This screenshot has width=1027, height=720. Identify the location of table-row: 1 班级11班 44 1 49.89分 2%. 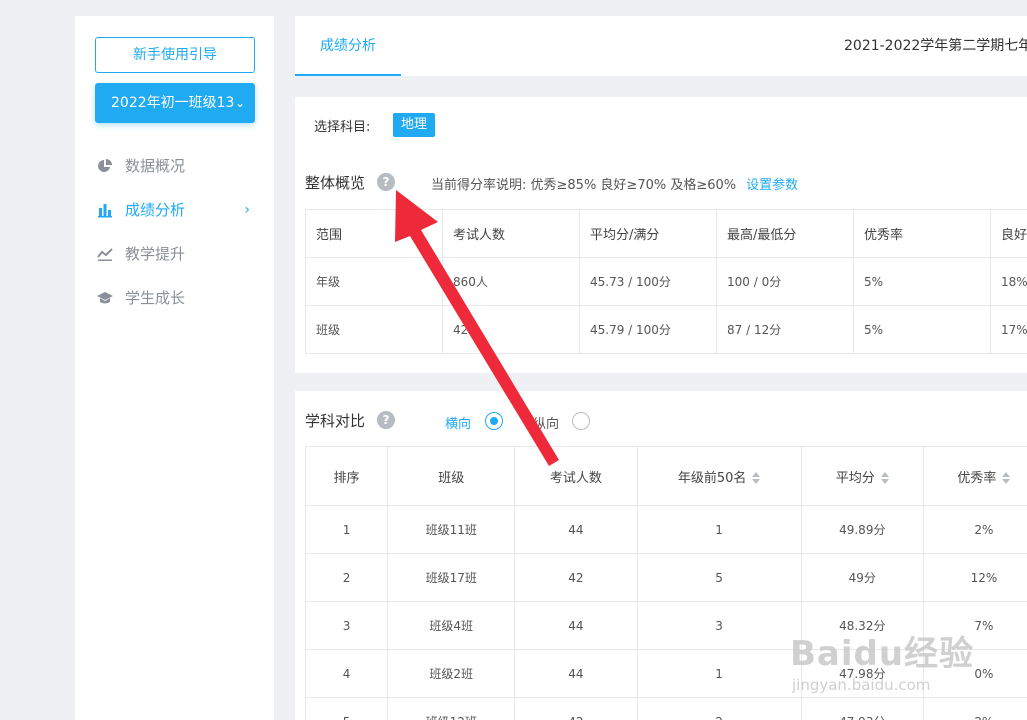
(665, 529).